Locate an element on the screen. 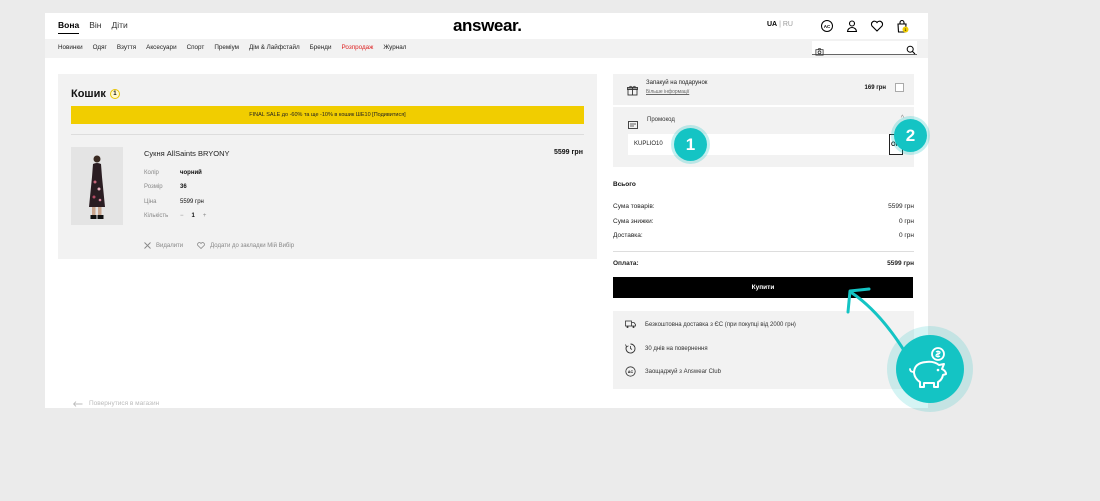 This screenshot has width=1100, height=501. wishlist-heart-icon is located at coordinates (877, 26).